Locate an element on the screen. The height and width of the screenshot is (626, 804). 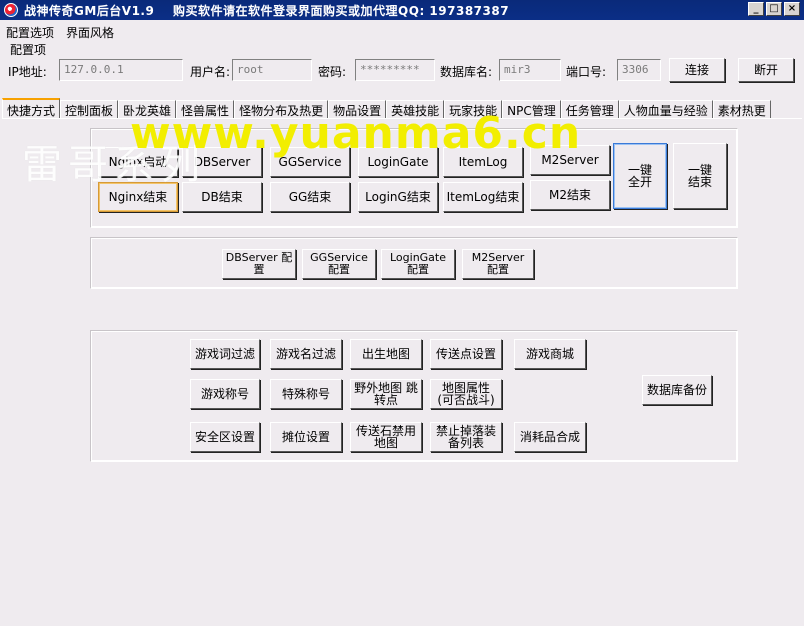
dbserver-start-button: DBServer is located at coordinates (222, 162).